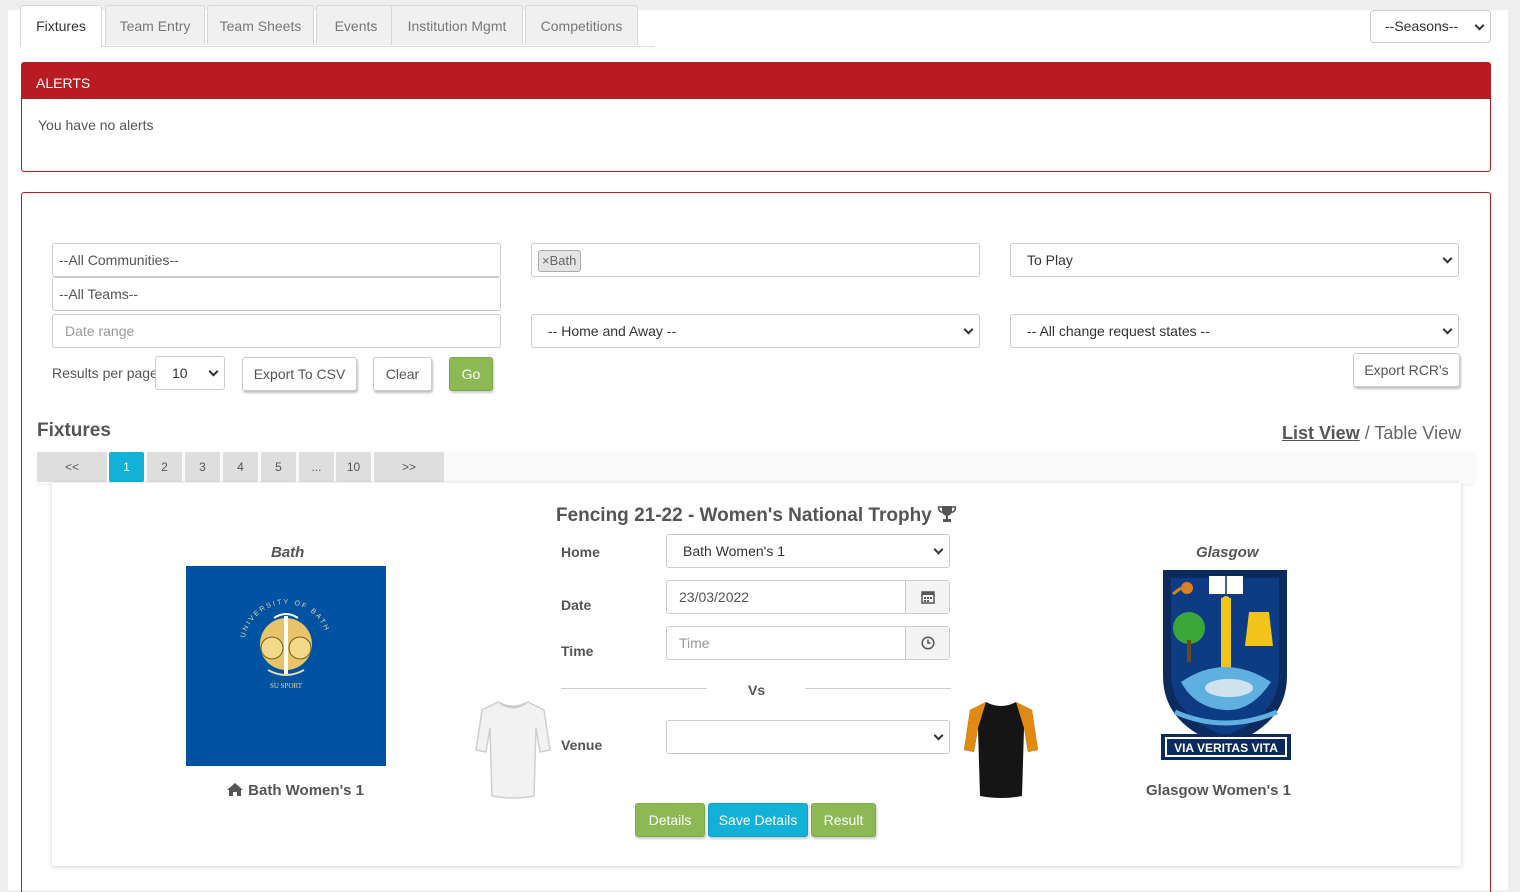  What do you see at coordinates (74, 430) in the screenshot?
I see `fixtures-heading: Fixtures` at bounding box center [74, 430].